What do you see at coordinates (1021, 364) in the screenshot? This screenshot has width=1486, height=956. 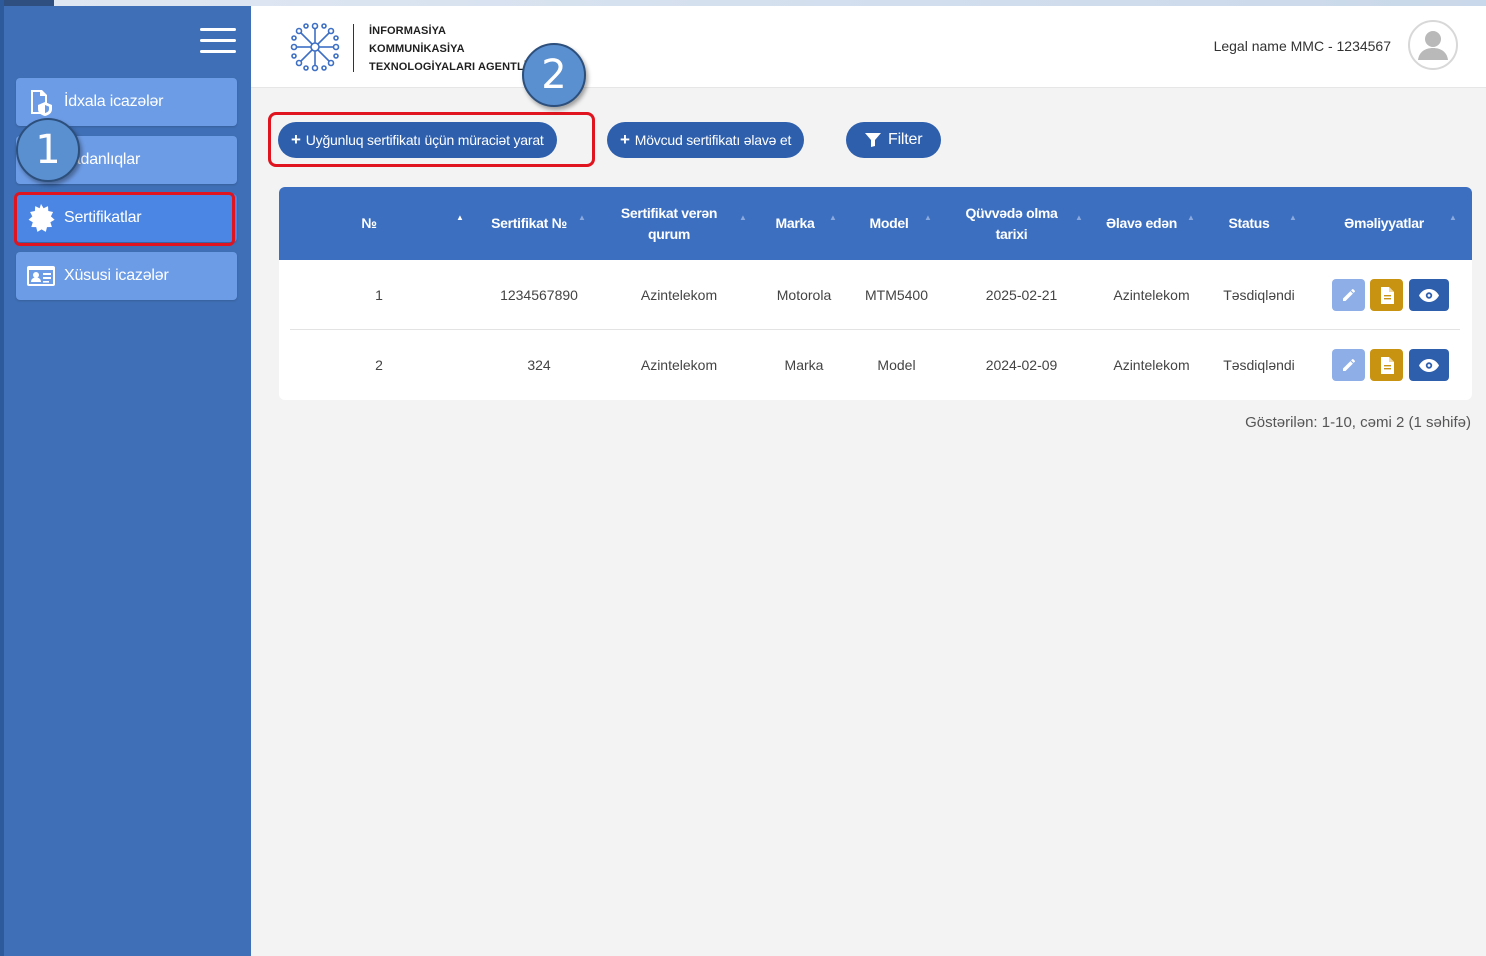 I see `cell-valid-date: 2024-02-09` at bounding box center [1021, 364].